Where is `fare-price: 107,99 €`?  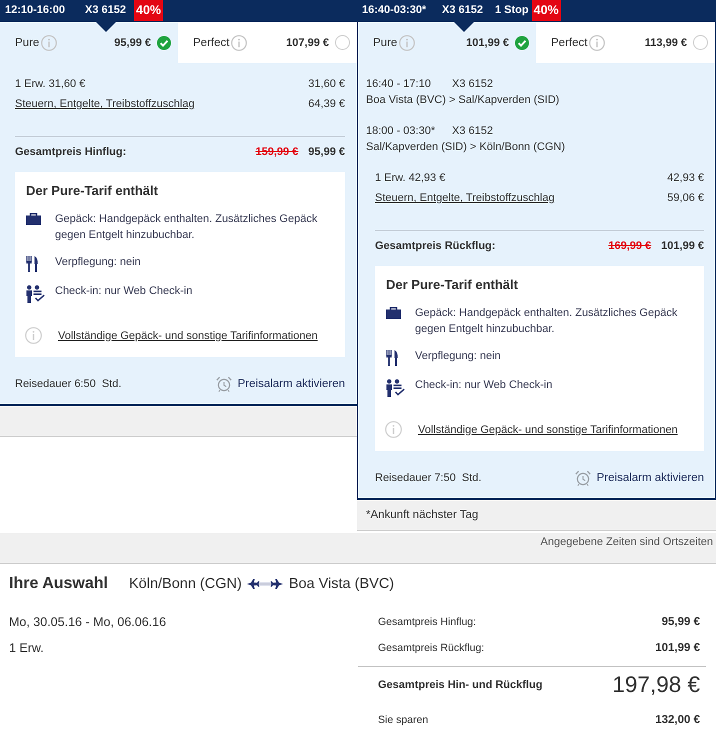
fare-price: 107,99 € is located at coordinates (307, 43).